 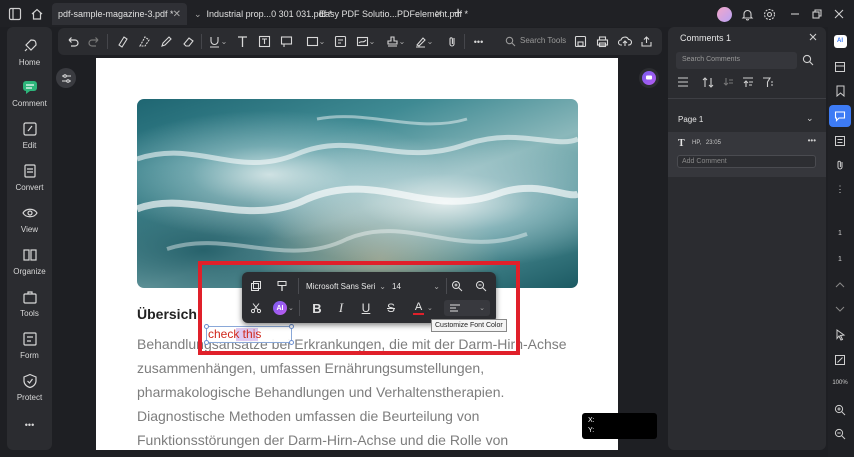 I want to click on comment-more-button: •••, so click(x=812, y=140).